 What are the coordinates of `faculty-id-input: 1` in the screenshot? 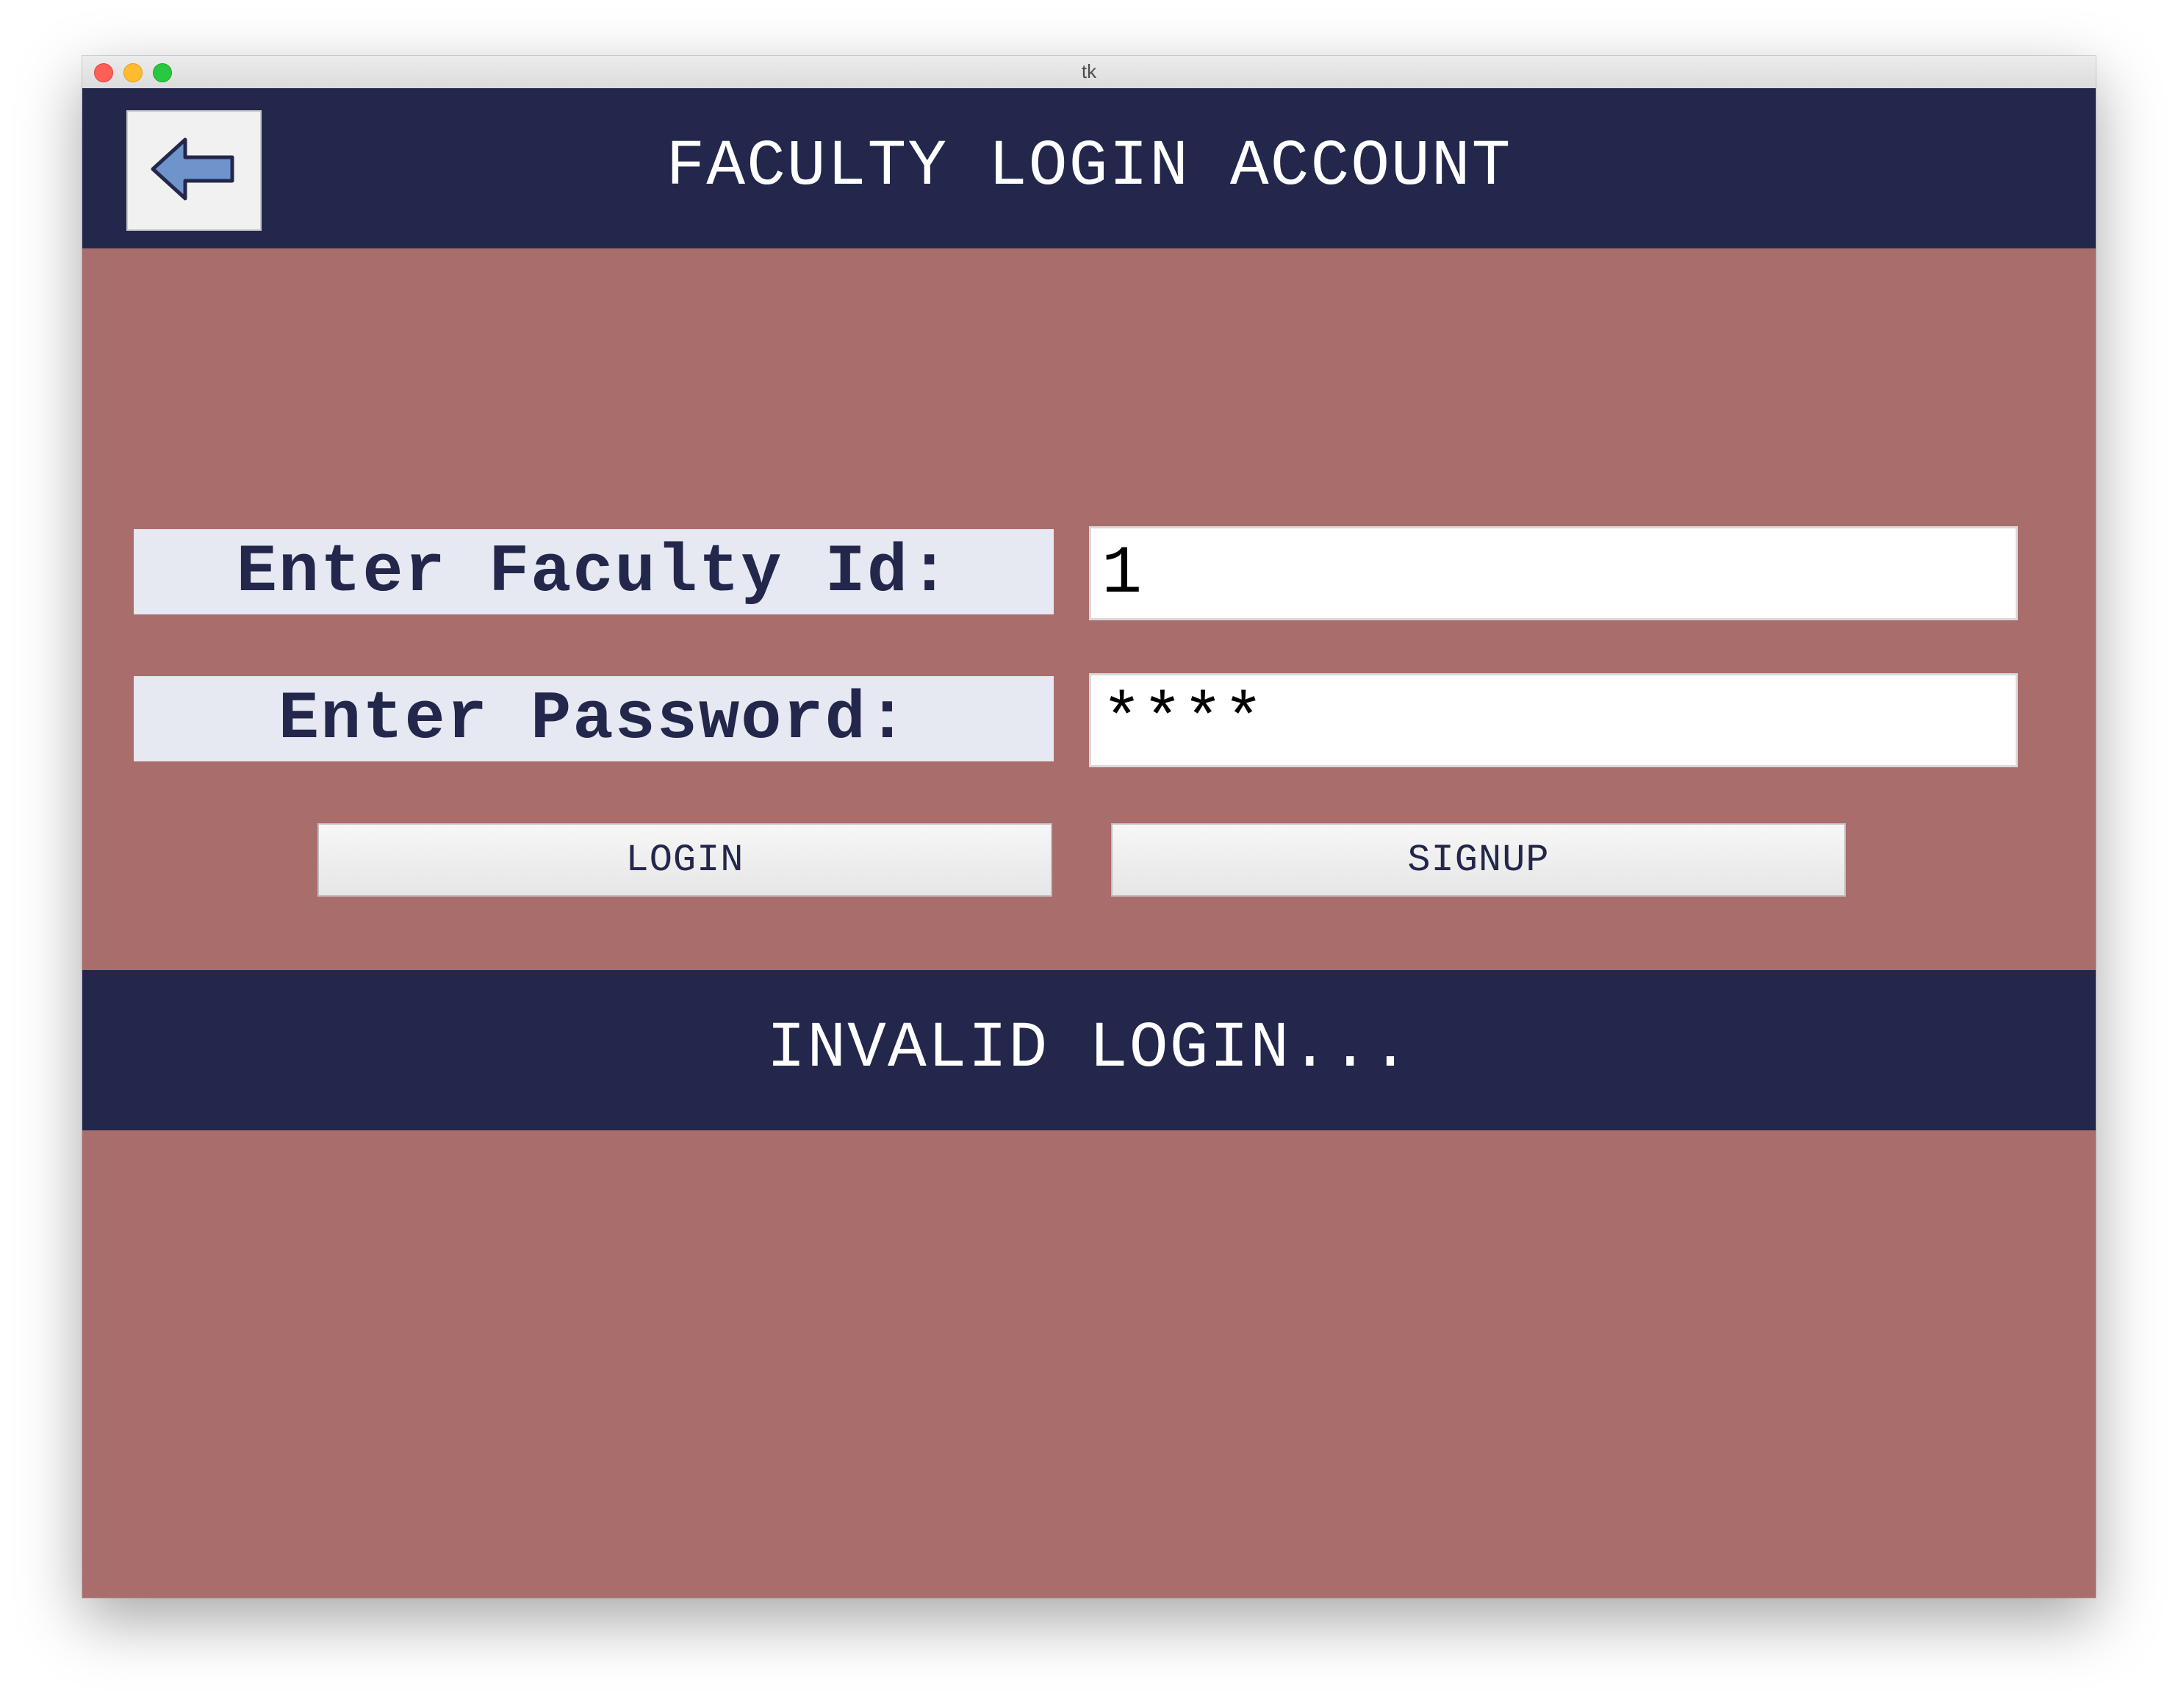 It's located at (1553, 573).